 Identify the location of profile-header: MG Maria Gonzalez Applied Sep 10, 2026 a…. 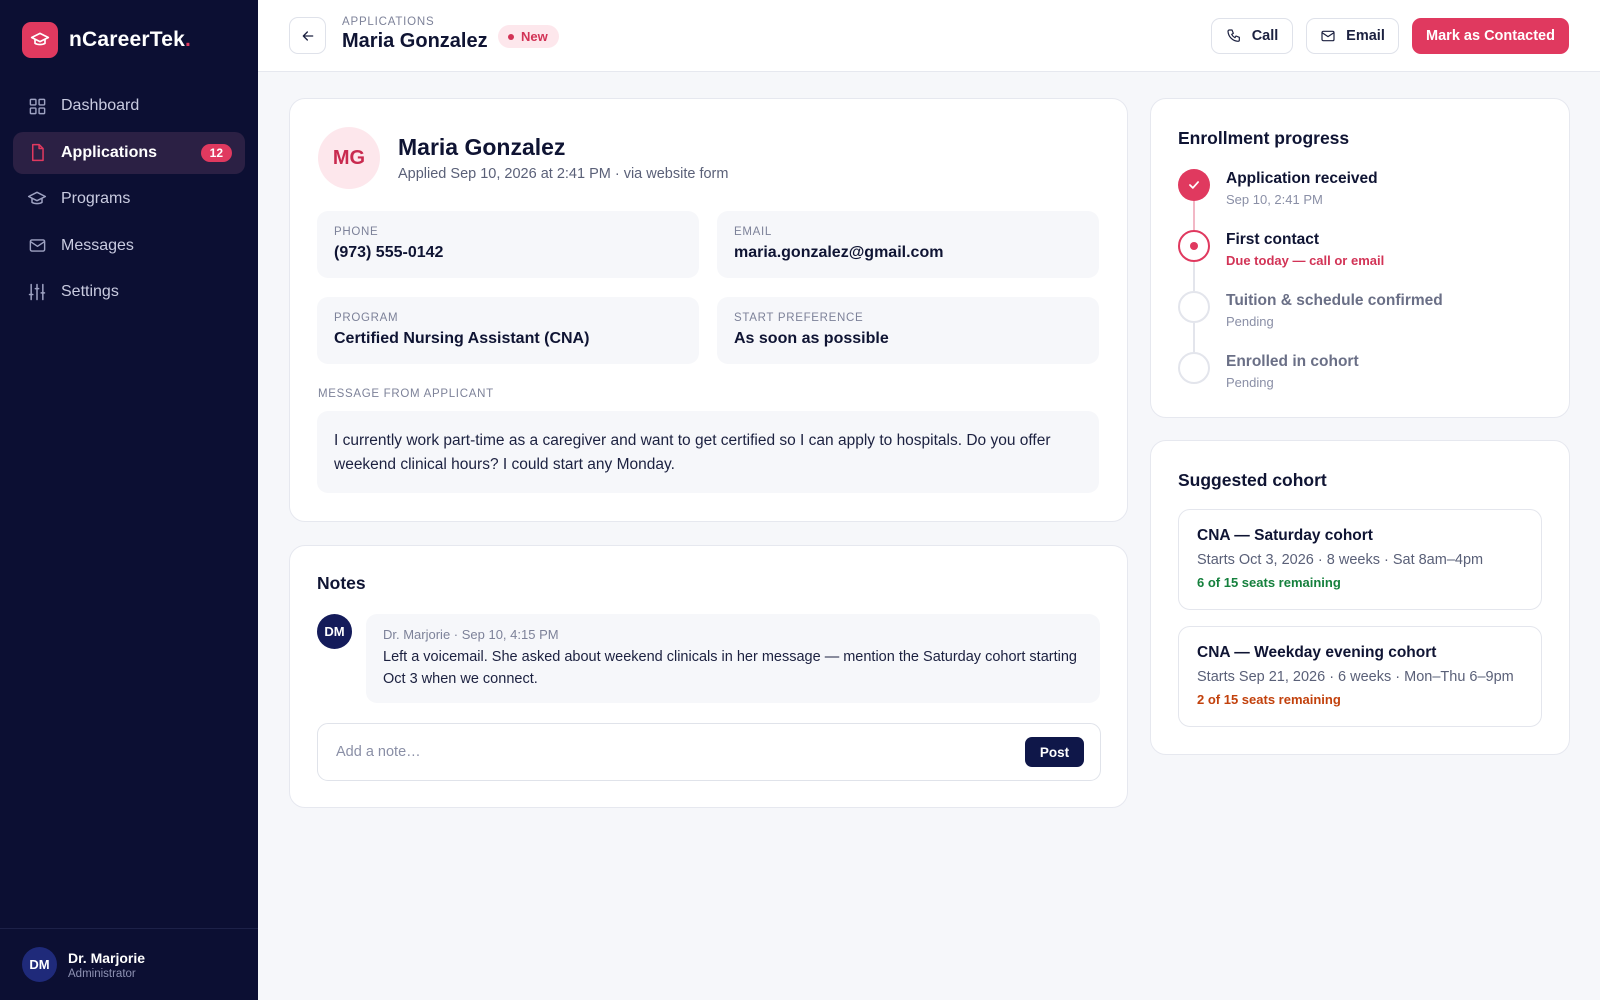
(523, 158).